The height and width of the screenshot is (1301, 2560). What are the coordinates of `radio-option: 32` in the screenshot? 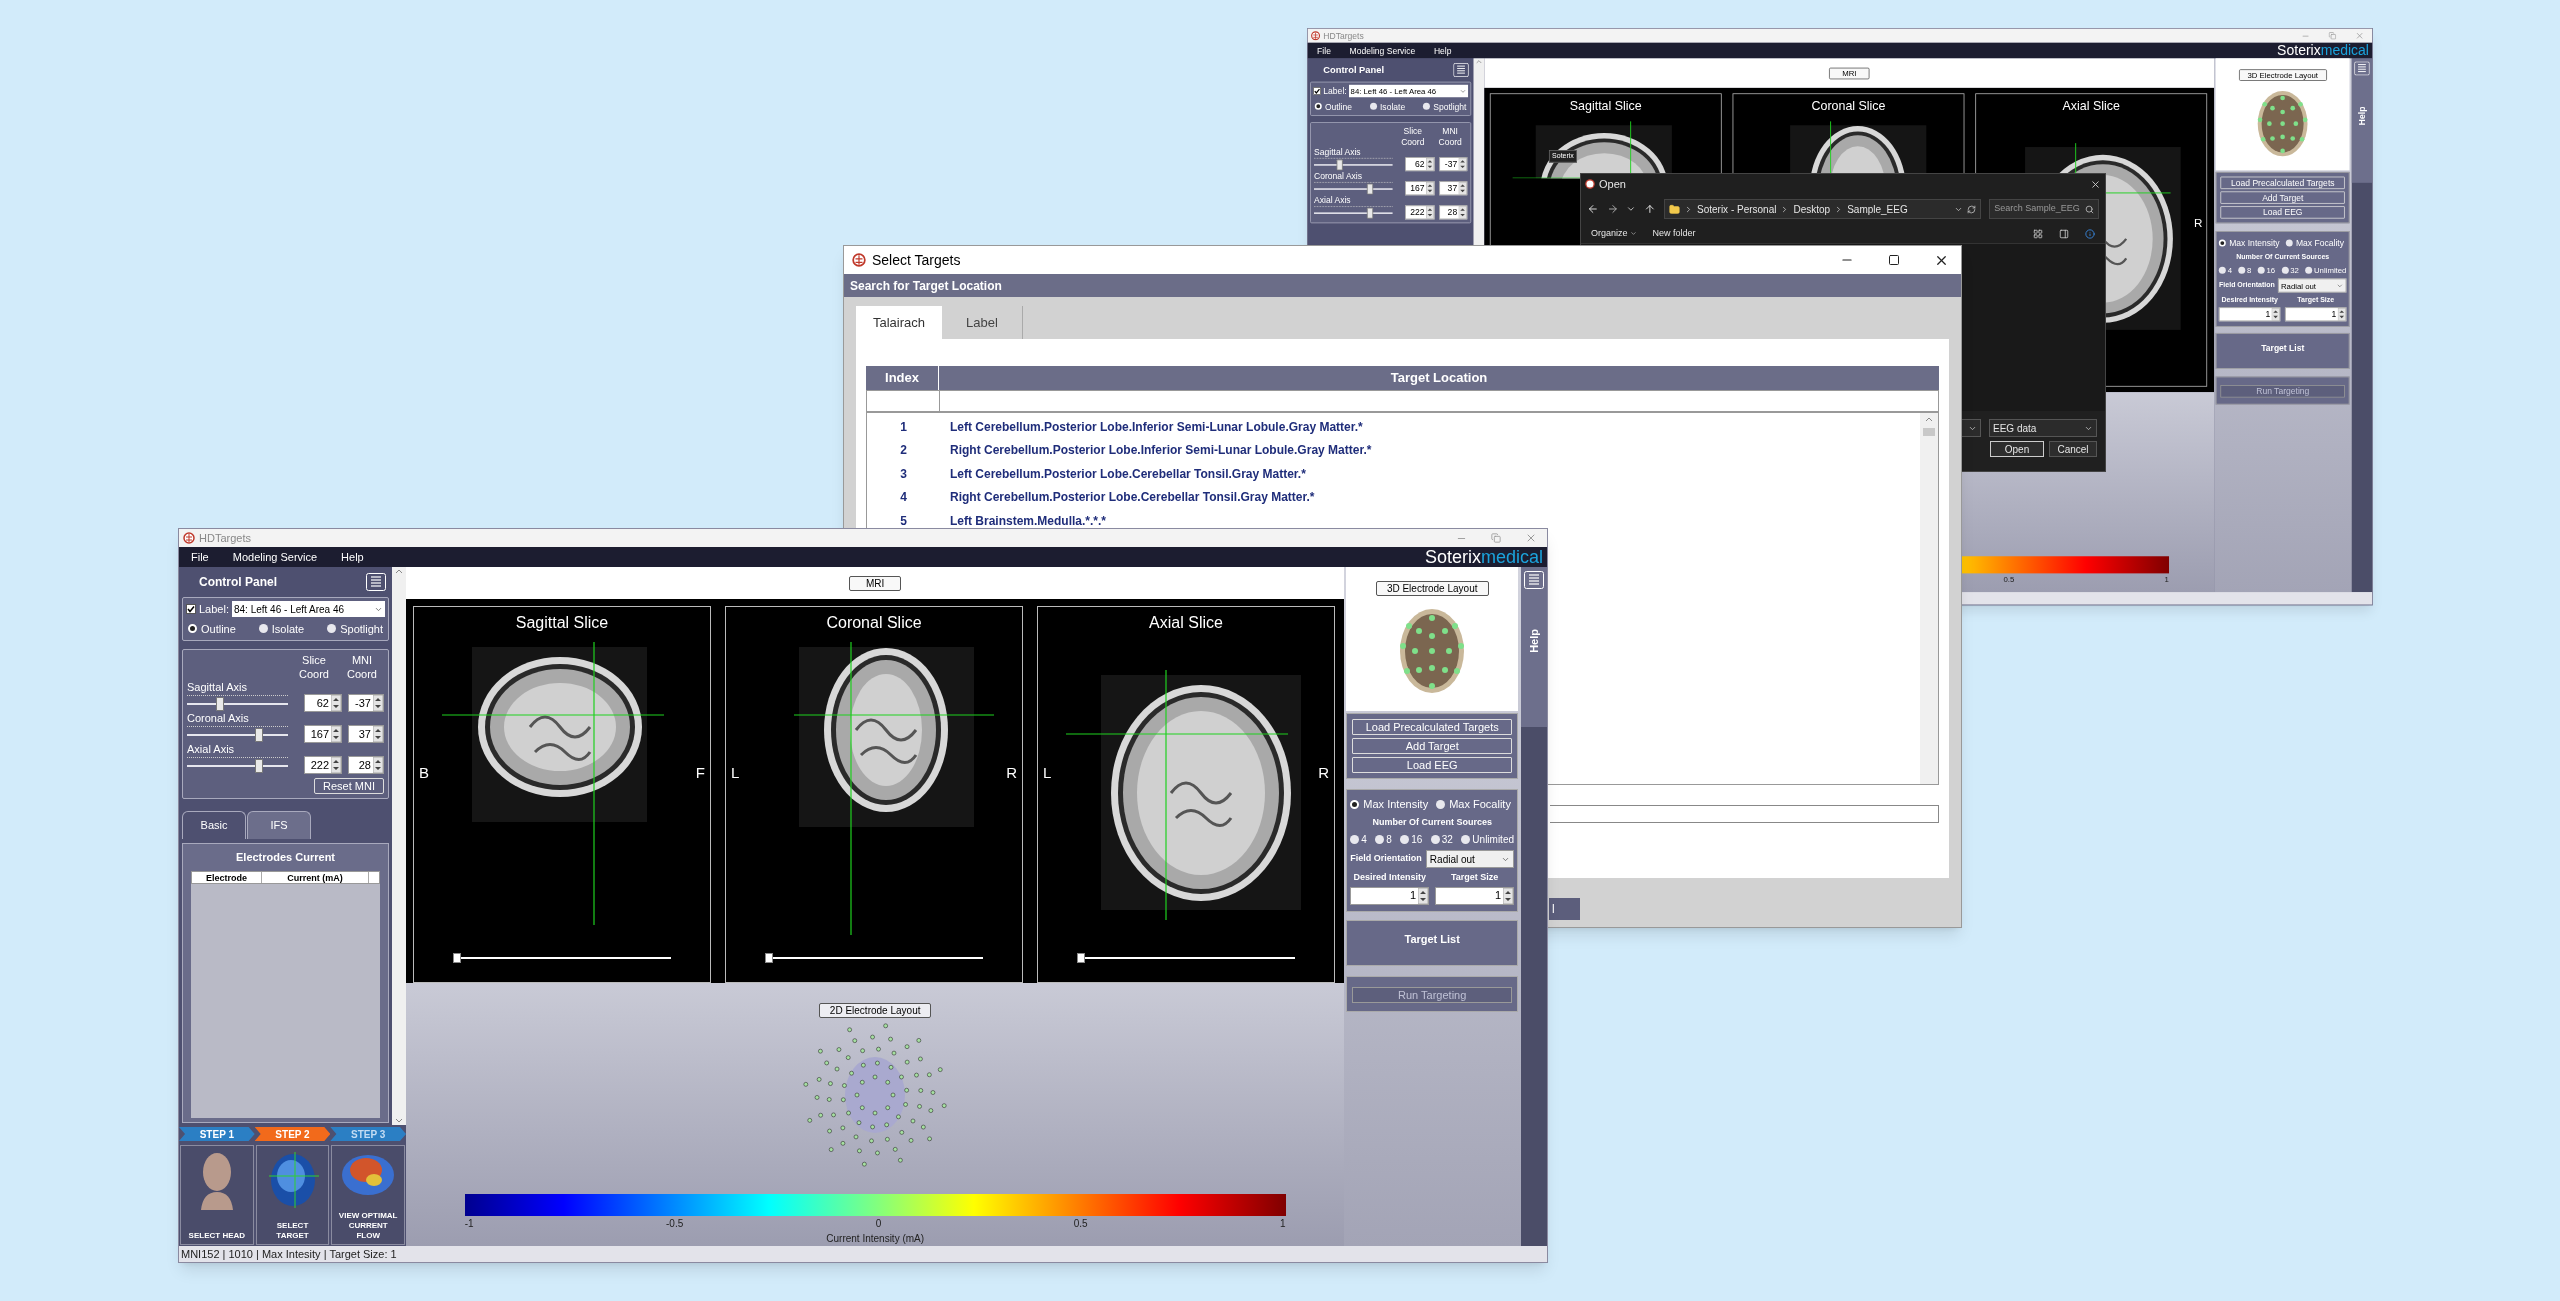 It's located at (1441, 839).